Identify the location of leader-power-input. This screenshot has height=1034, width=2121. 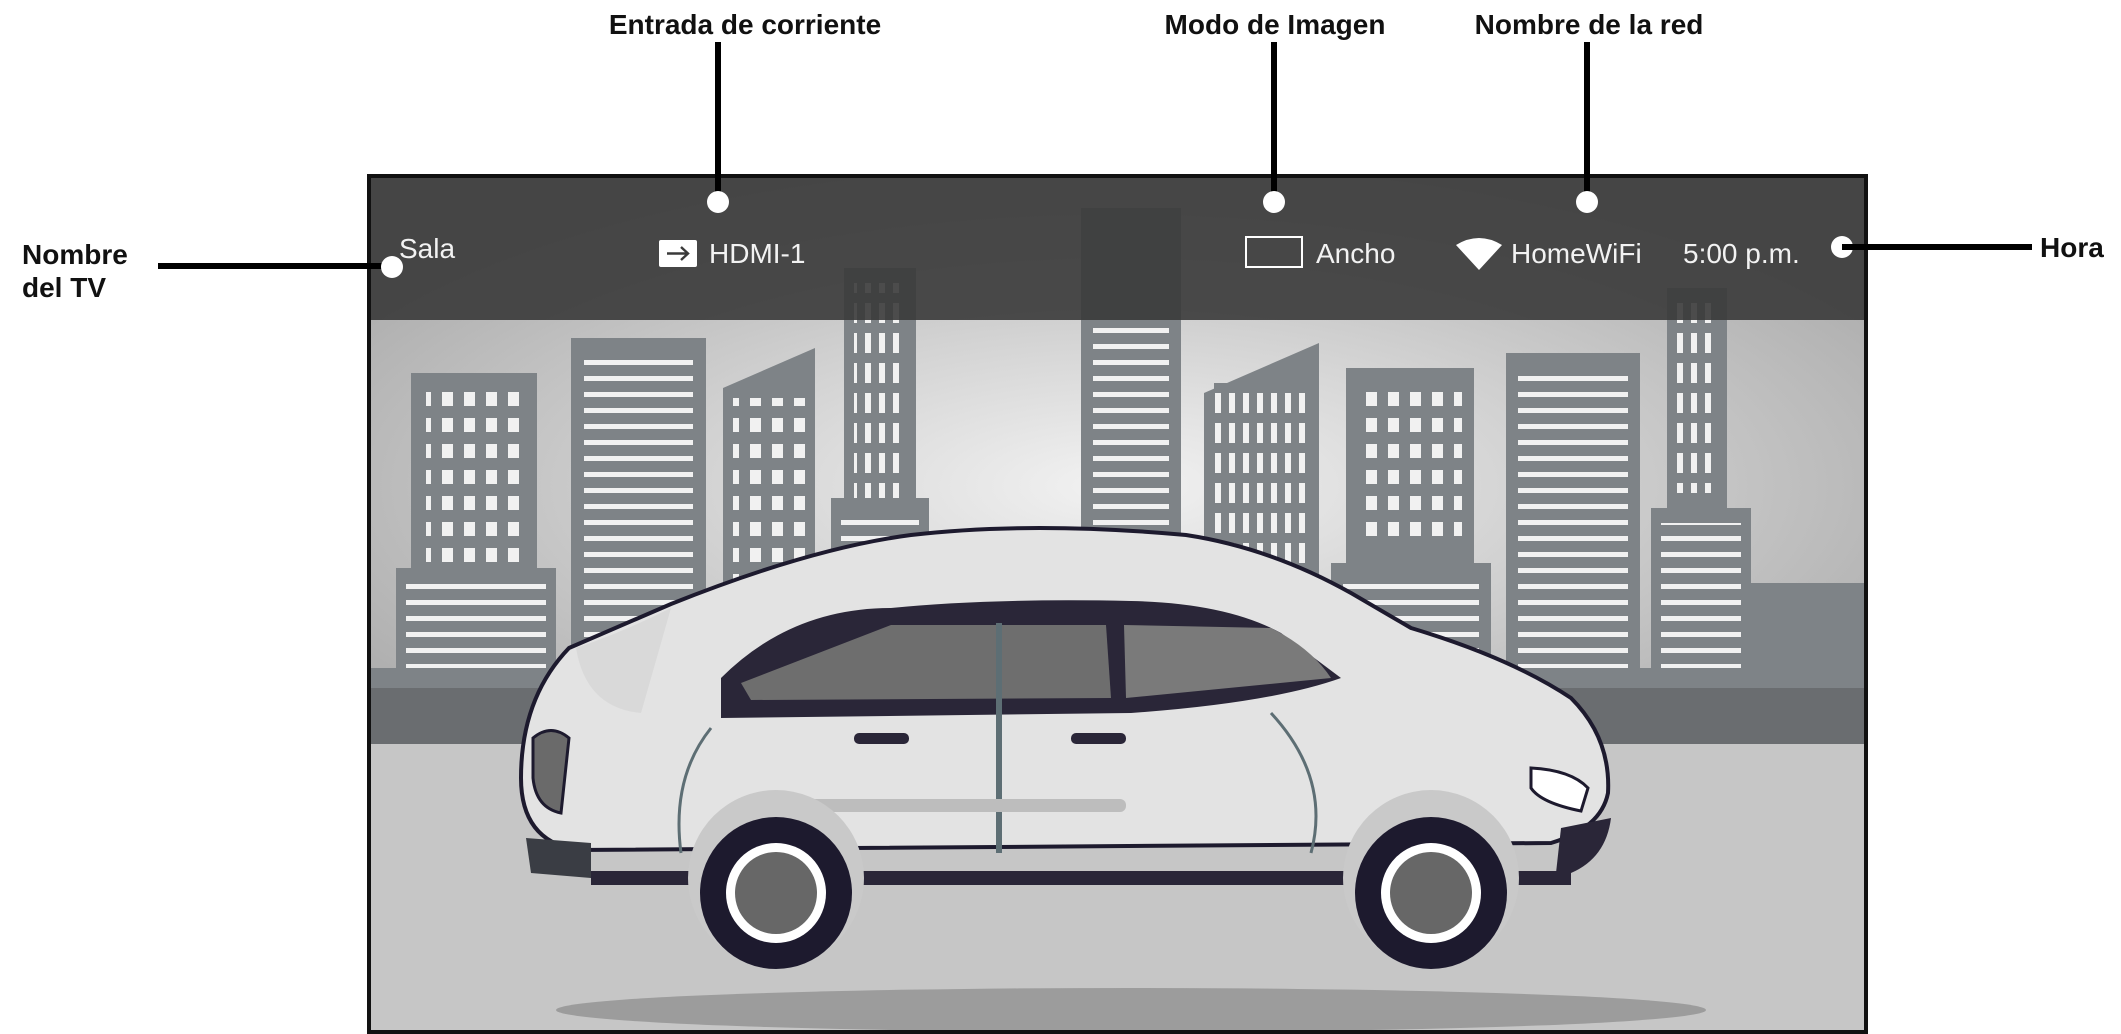
(718, 122).